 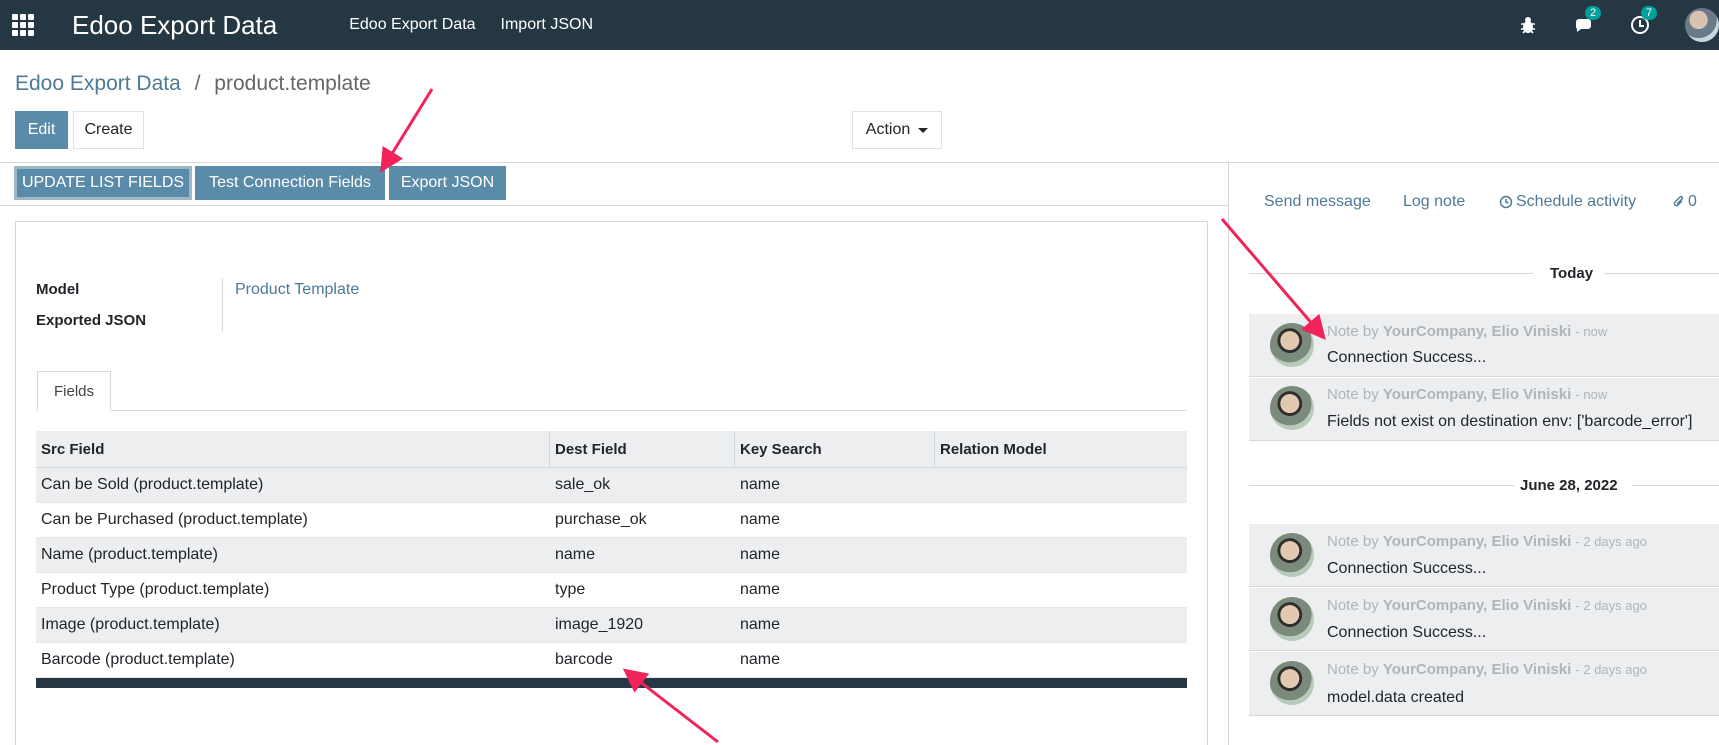 What do you see at coordinates (129, 554) in the screenshot?
I see `cell-src-field: Name (product.template)` at bounding box center [129, 554].